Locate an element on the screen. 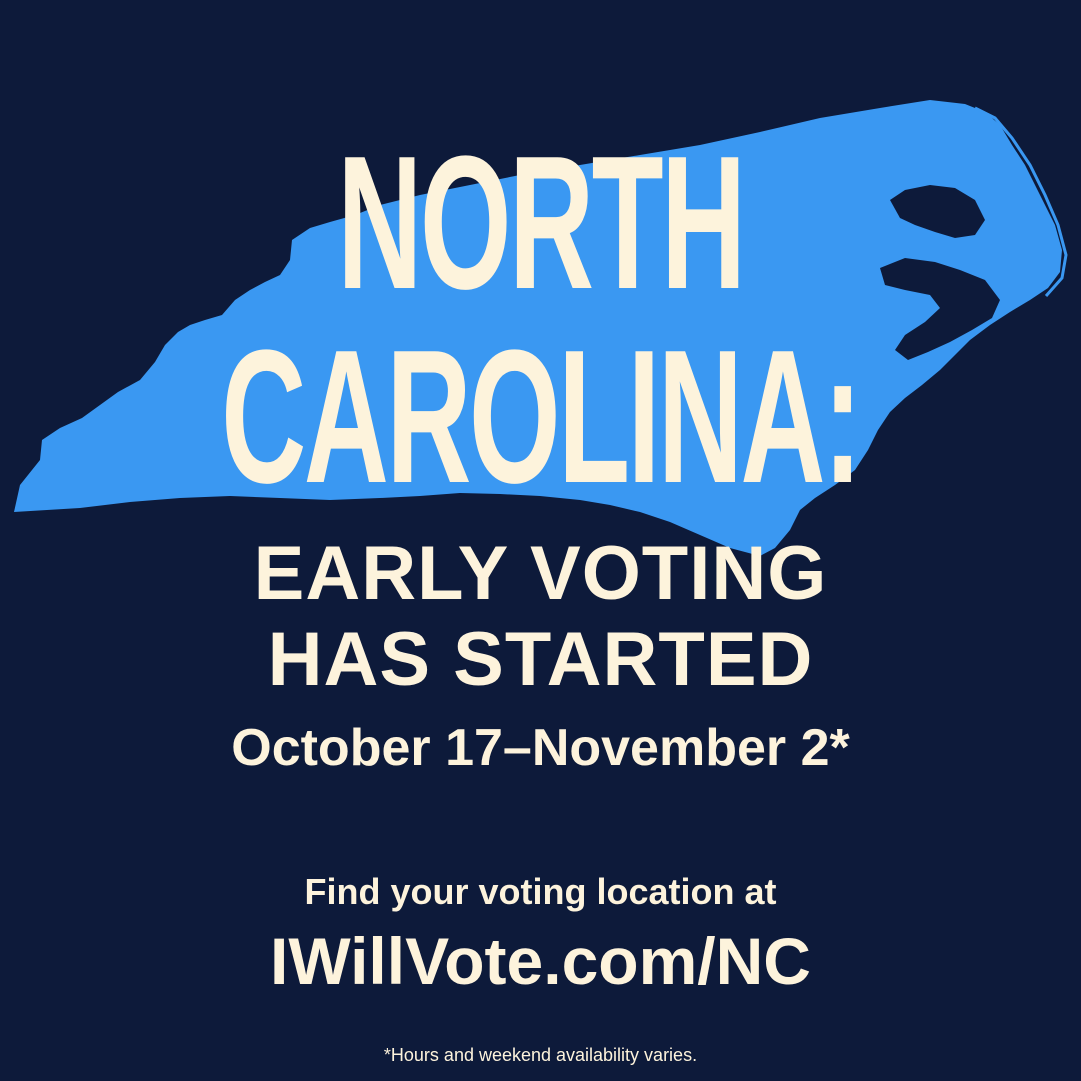 Image resolution: width=1081 pixels, height=1081 pixels. subhead-early-voting: EARLY VOTING is located at coordinates (540, 573).